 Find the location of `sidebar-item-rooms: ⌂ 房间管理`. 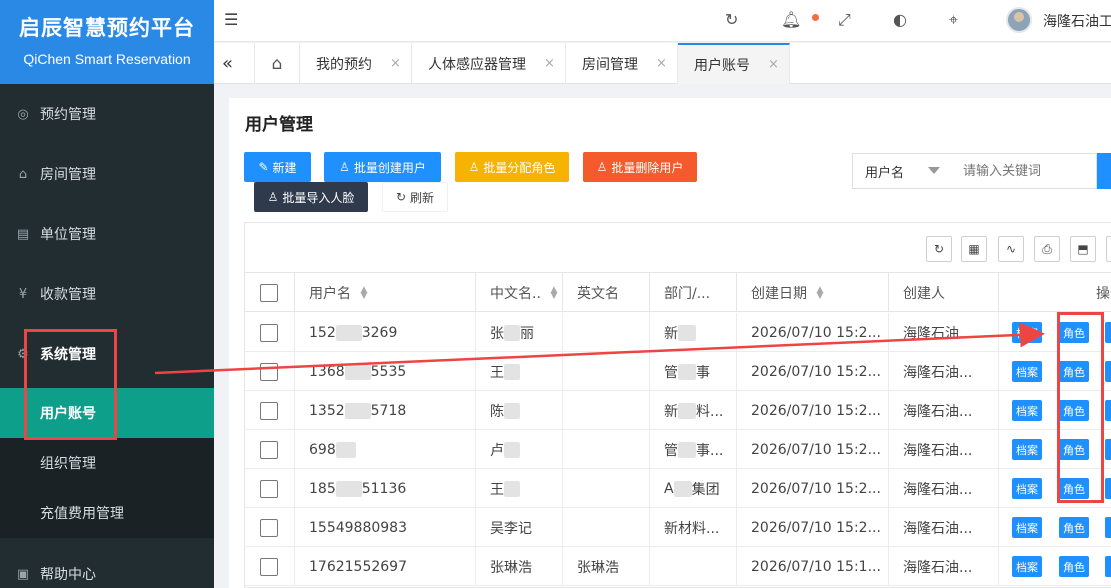

sidebar-item-rooms: ⌂ 房间管理 is located at coordinates (107, 174).